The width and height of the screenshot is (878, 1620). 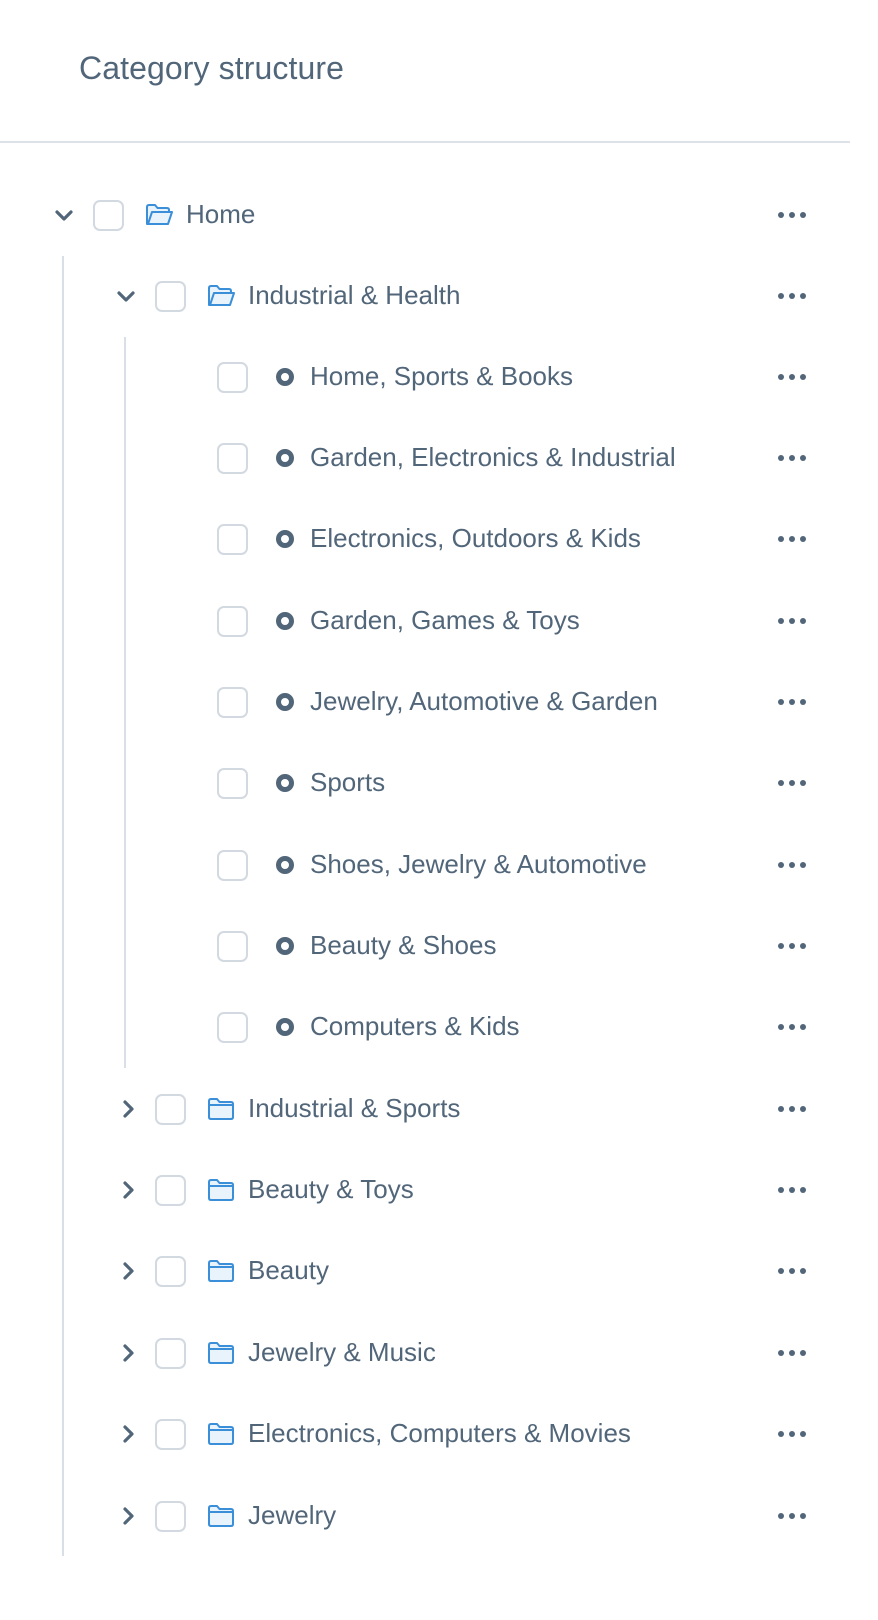 What do you see at coordinates (288, 1270) in the screenshot?
I see `tree-row-label: Beauty` at bounding box center [288, 1270].